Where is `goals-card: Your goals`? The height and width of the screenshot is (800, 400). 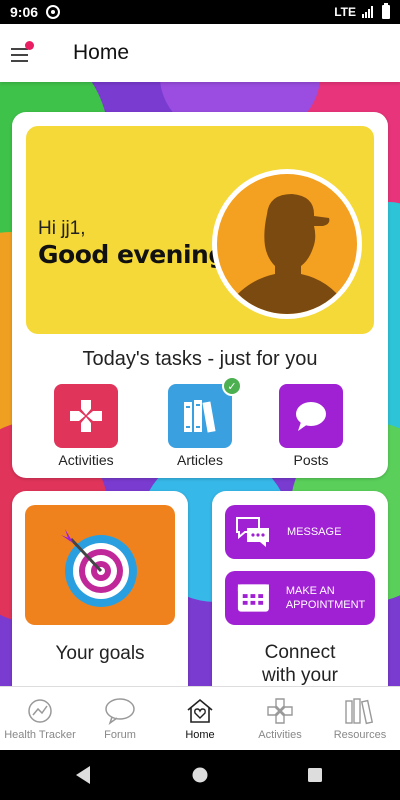
goals-card: Your goals is located at coordinates (100, 596).